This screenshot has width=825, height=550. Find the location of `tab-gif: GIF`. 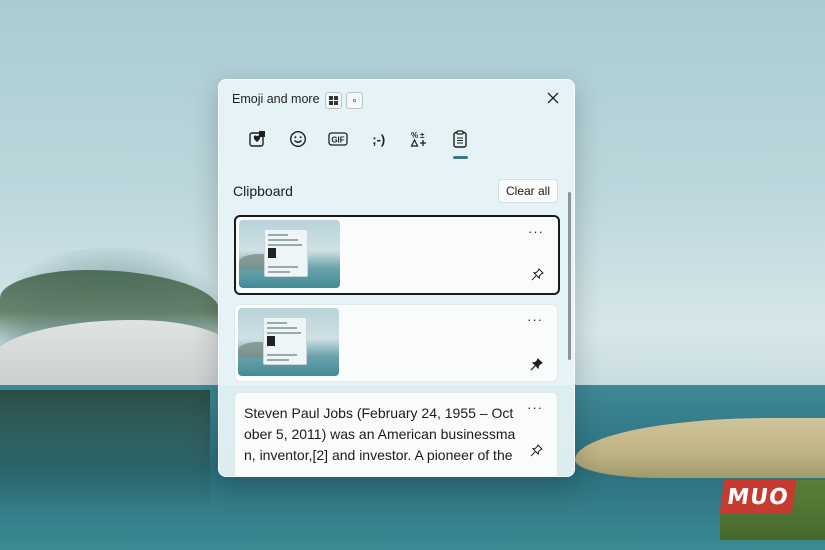

tab-gif: GIF is located at coordinates (338, 139).